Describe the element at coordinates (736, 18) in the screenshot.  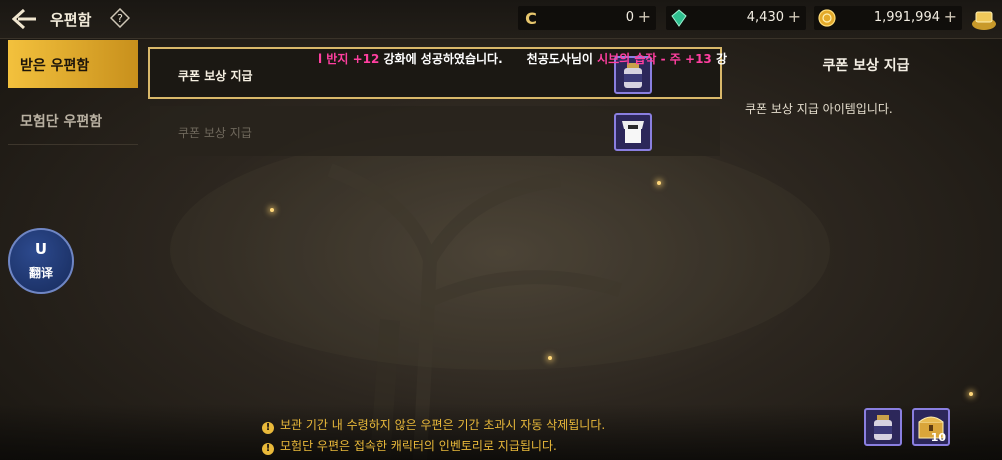
I see `currency-crystal: 4,430 +` at that location.